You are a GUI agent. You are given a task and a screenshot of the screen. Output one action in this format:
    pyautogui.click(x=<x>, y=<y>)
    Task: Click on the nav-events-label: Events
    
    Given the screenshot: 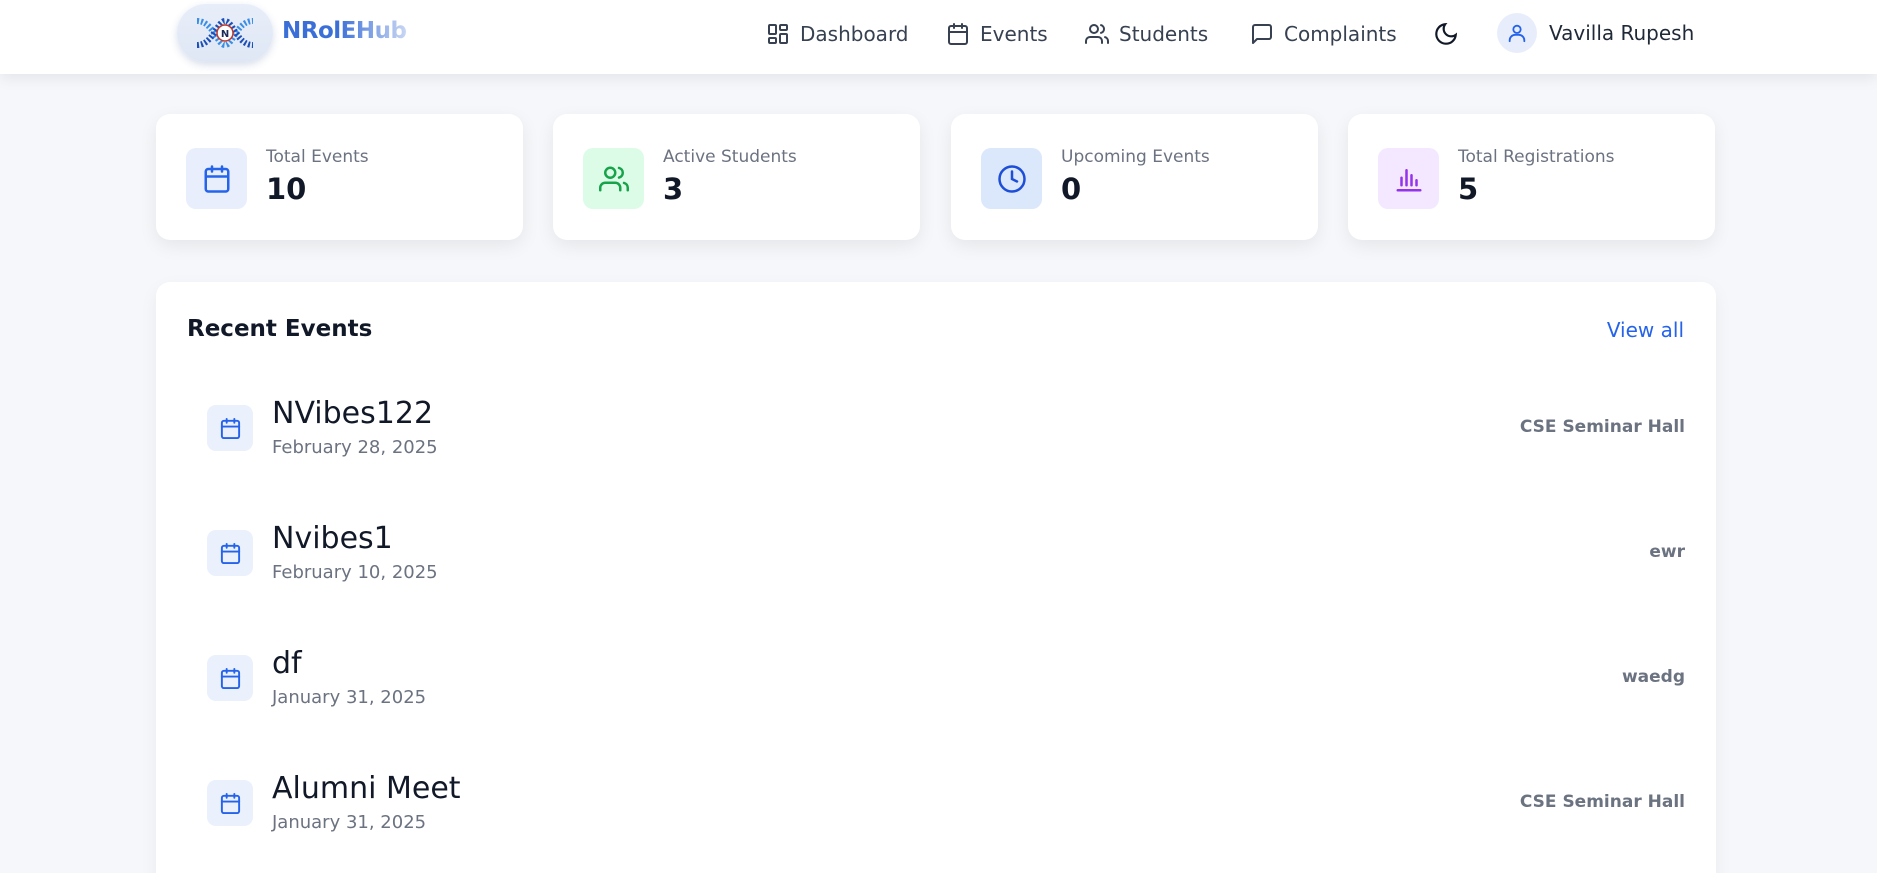 What is the action you would take?
    pyautogui.click(x=1014, y=34)
    